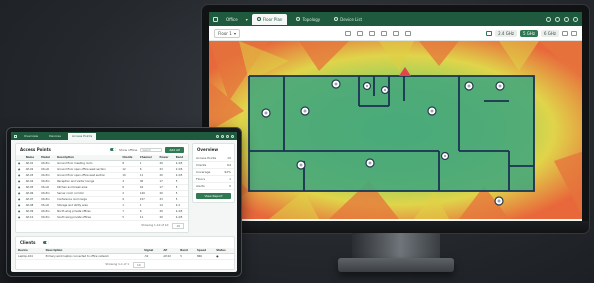 This screenshot has width=594, height=283. I want to click on heatmap-icon, so click(489, 33).